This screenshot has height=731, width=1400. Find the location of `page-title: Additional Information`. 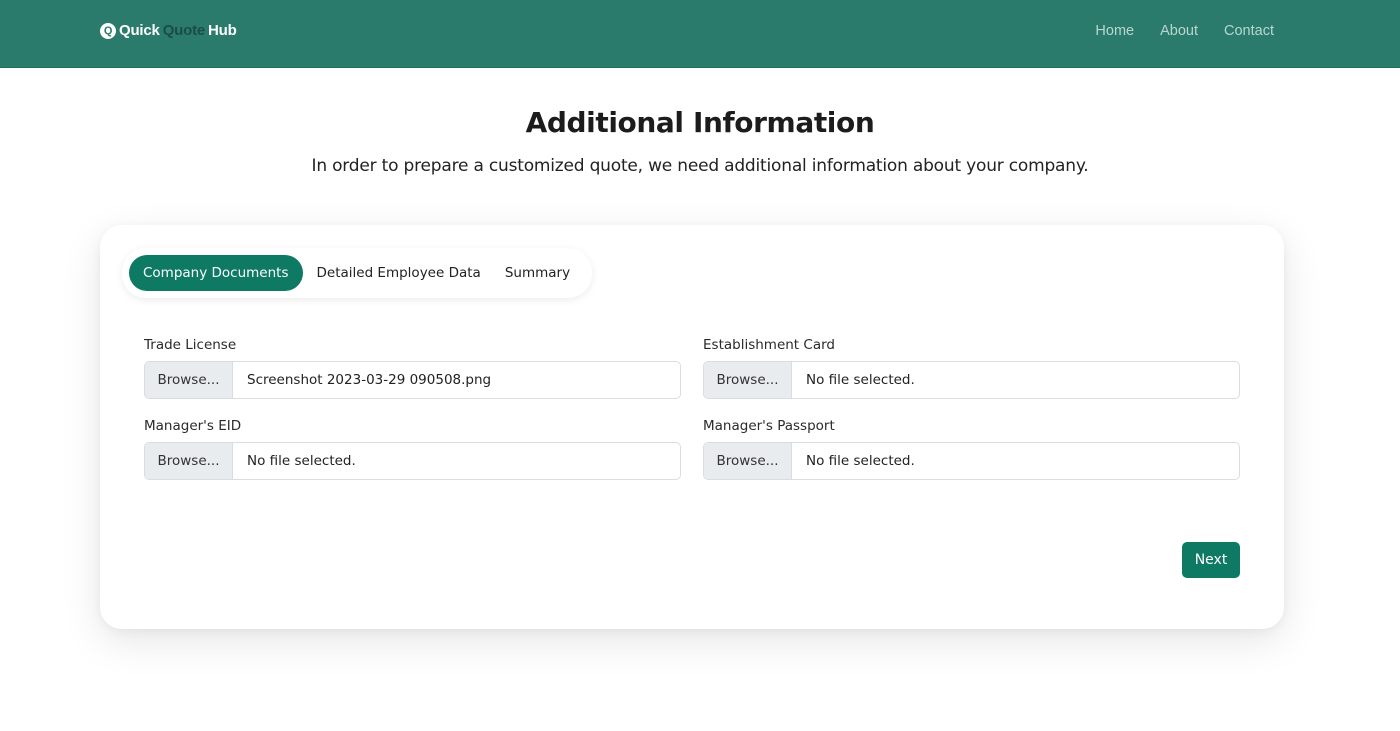

page-title: Additional Information is located at coordinates (700, 122).